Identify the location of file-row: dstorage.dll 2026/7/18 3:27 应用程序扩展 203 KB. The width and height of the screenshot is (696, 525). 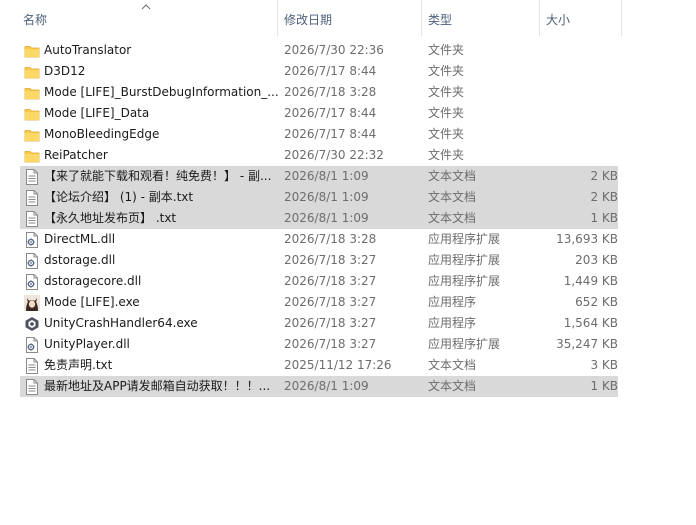
(319, 260).